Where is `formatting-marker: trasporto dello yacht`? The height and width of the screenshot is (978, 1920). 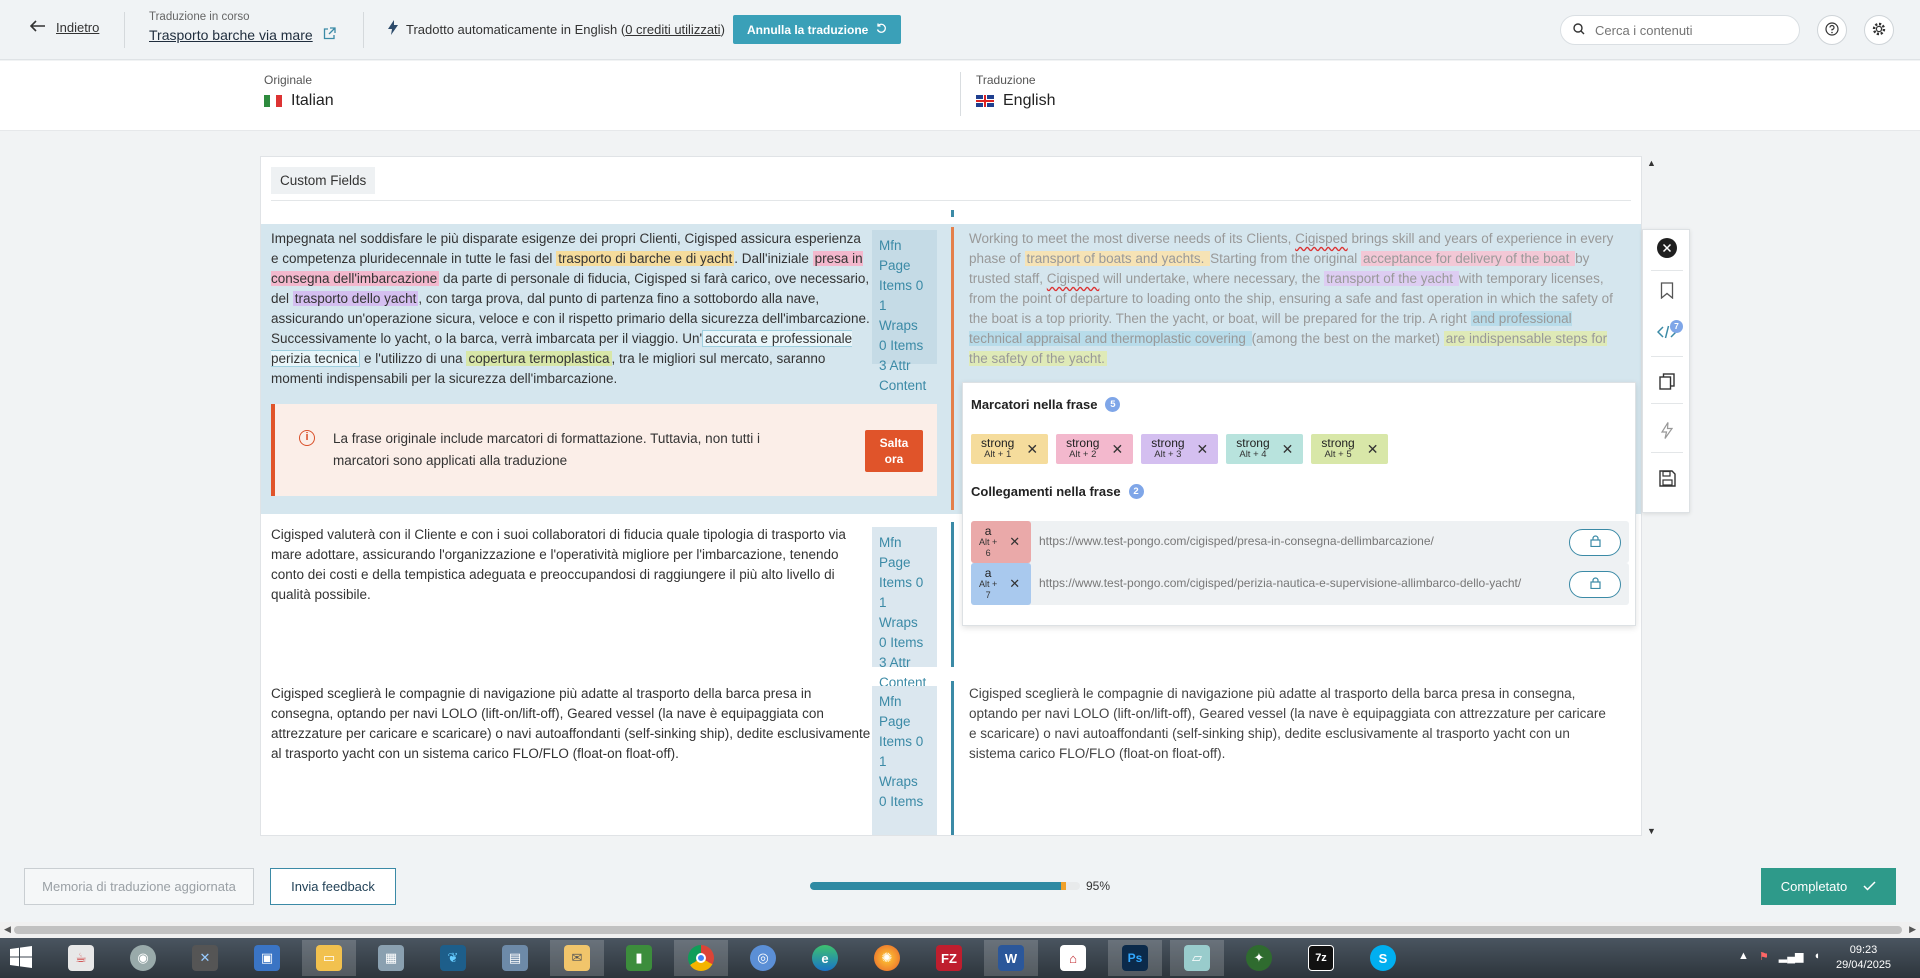 formatting-marker: trasporto dello yacht is located at coordinates (355, 298).